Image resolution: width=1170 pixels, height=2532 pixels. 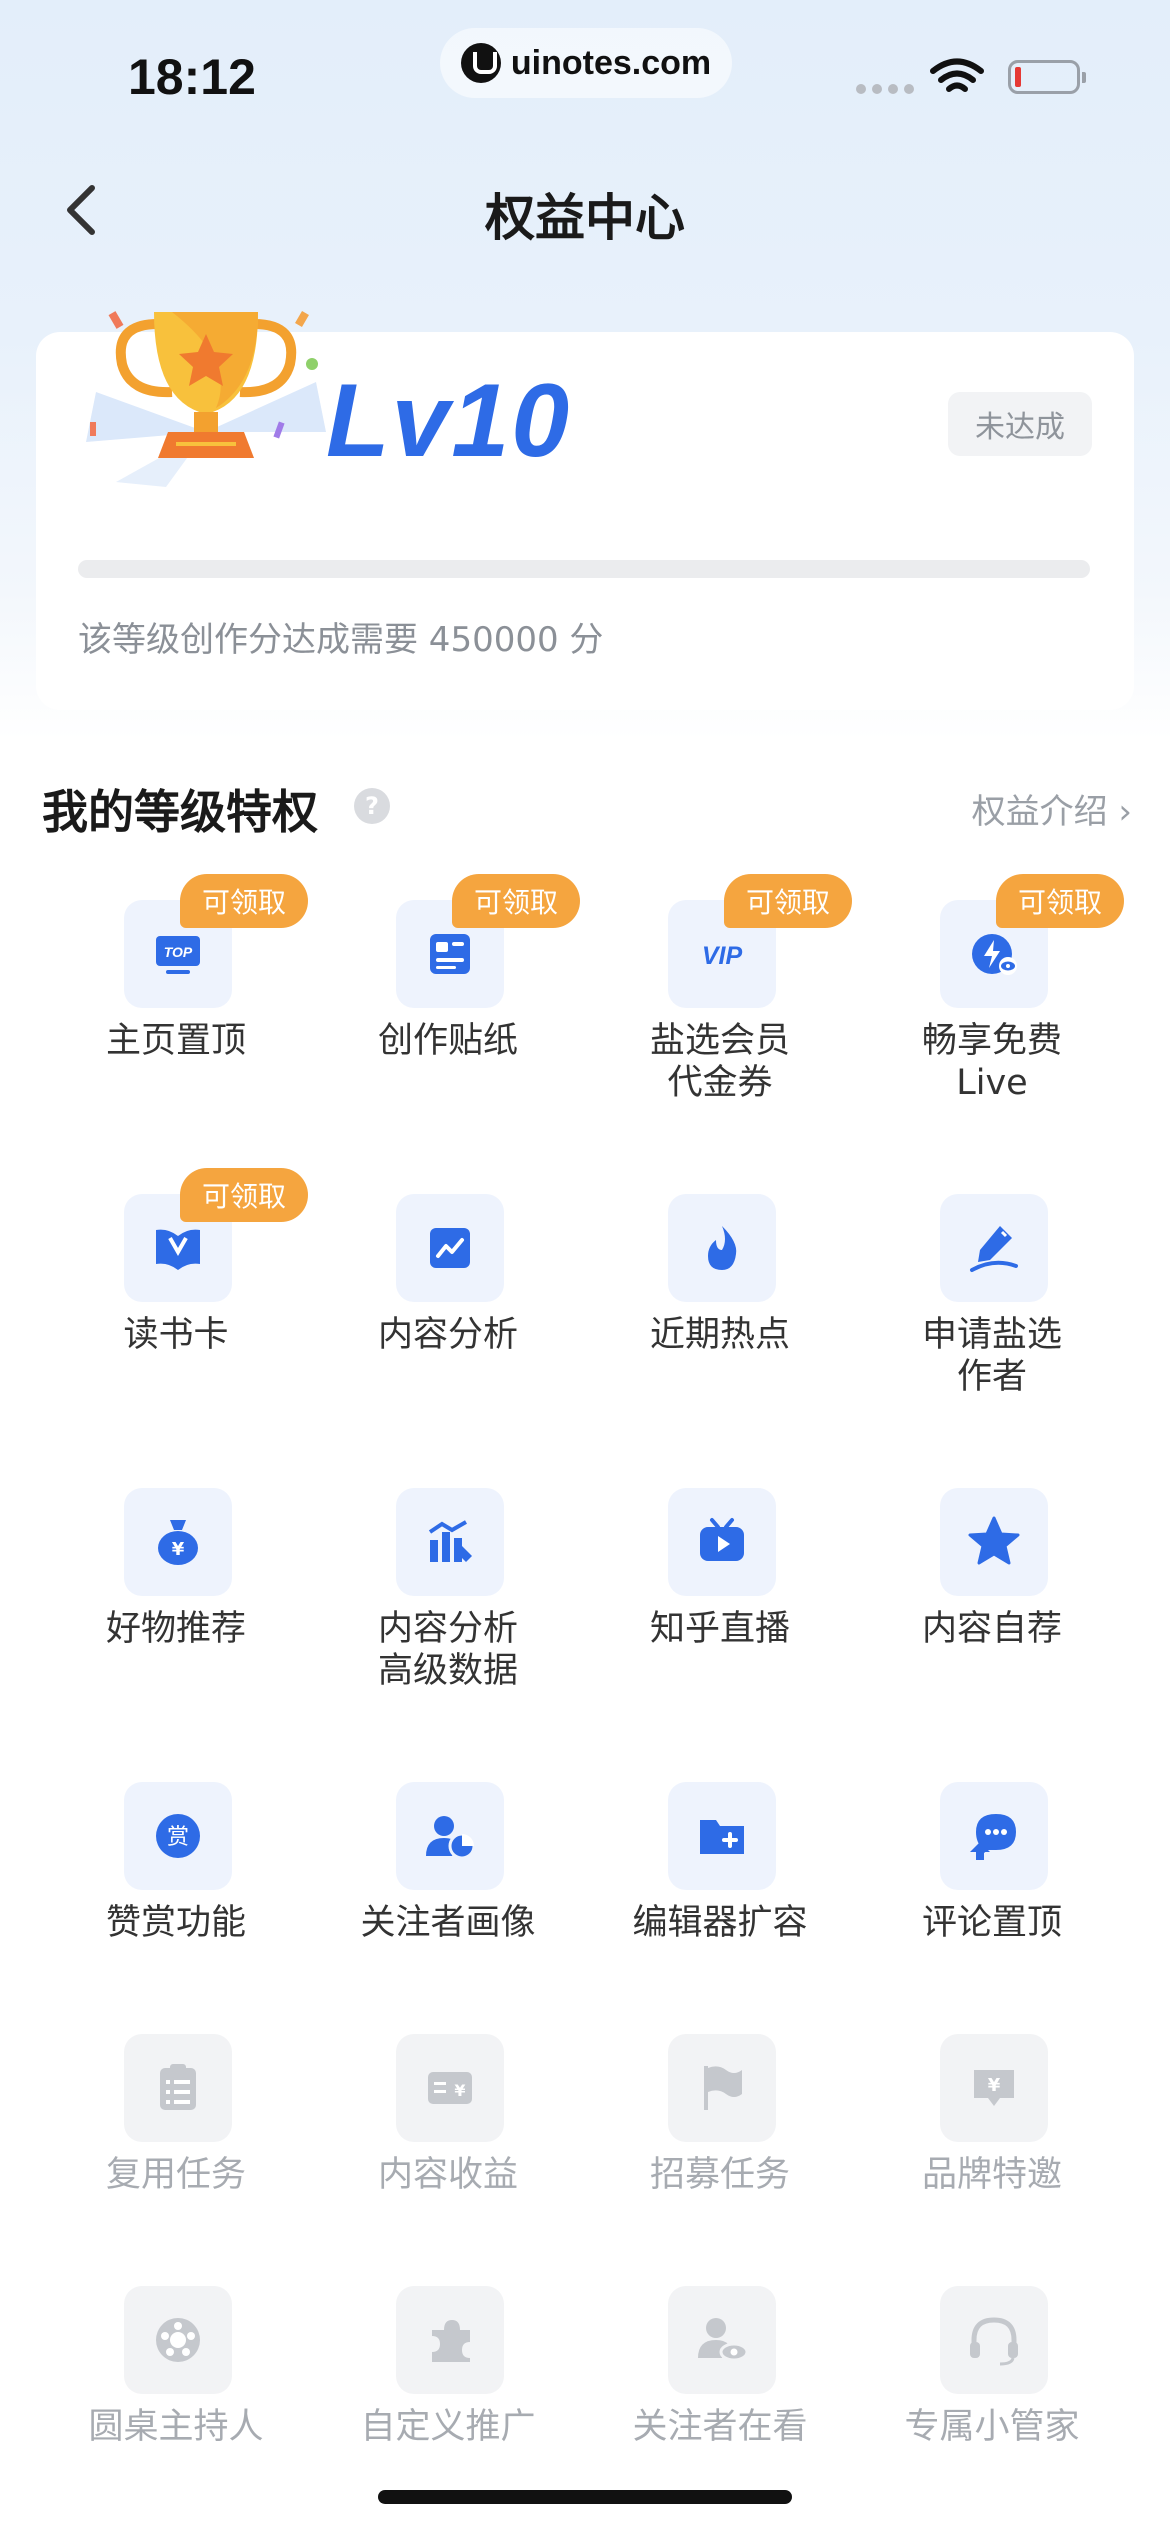 What do you see at coordinates (192, 77) in the screenshot?
I see `status-time: 18:12` at bounding box center [192, 77].